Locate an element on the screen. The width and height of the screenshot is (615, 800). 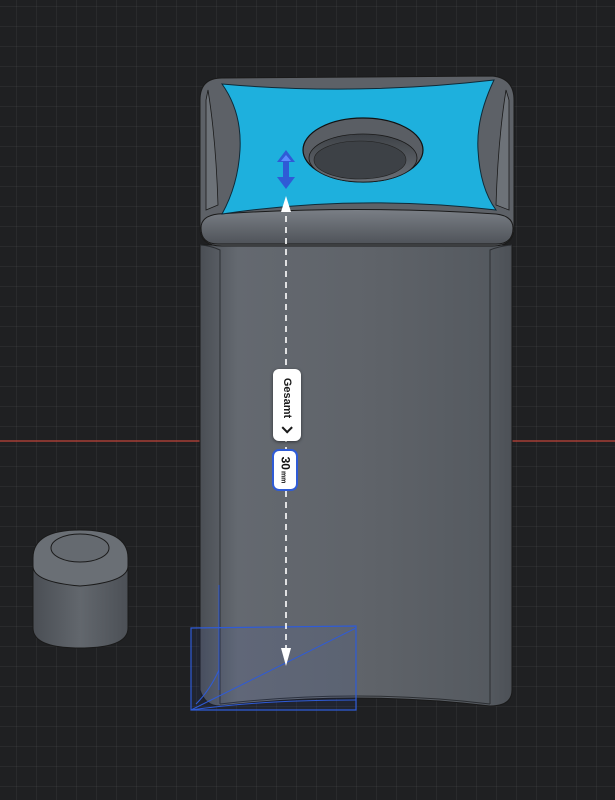
hole-feature is located at coordinates (363, 150).